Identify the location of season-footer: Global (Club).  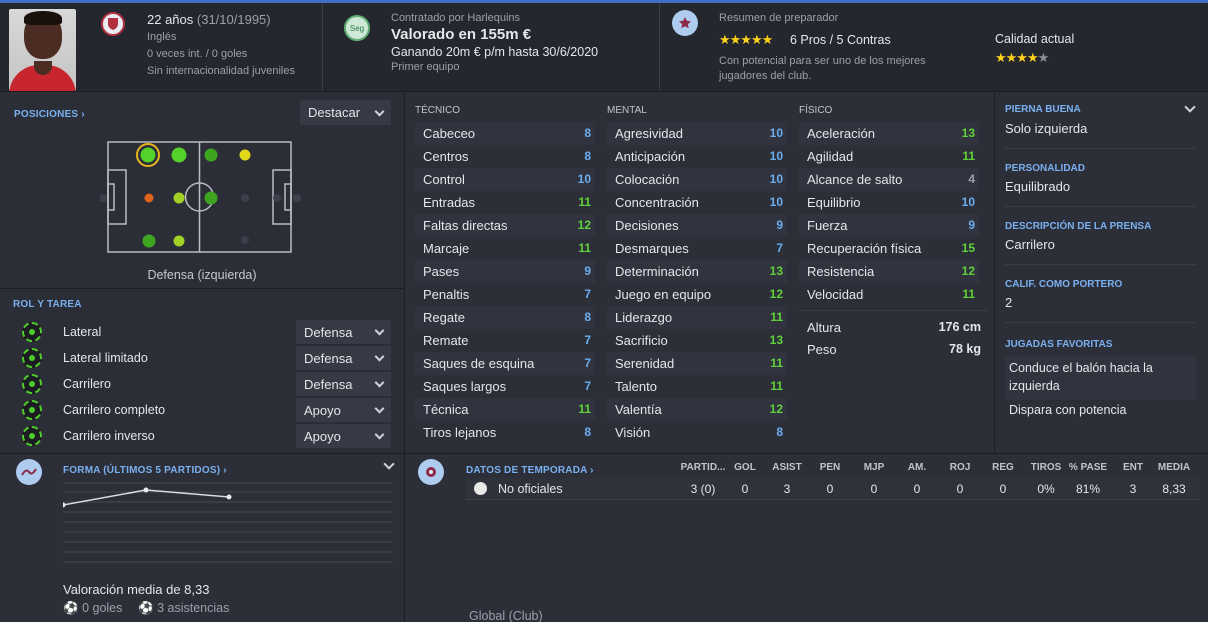
(506, 615).